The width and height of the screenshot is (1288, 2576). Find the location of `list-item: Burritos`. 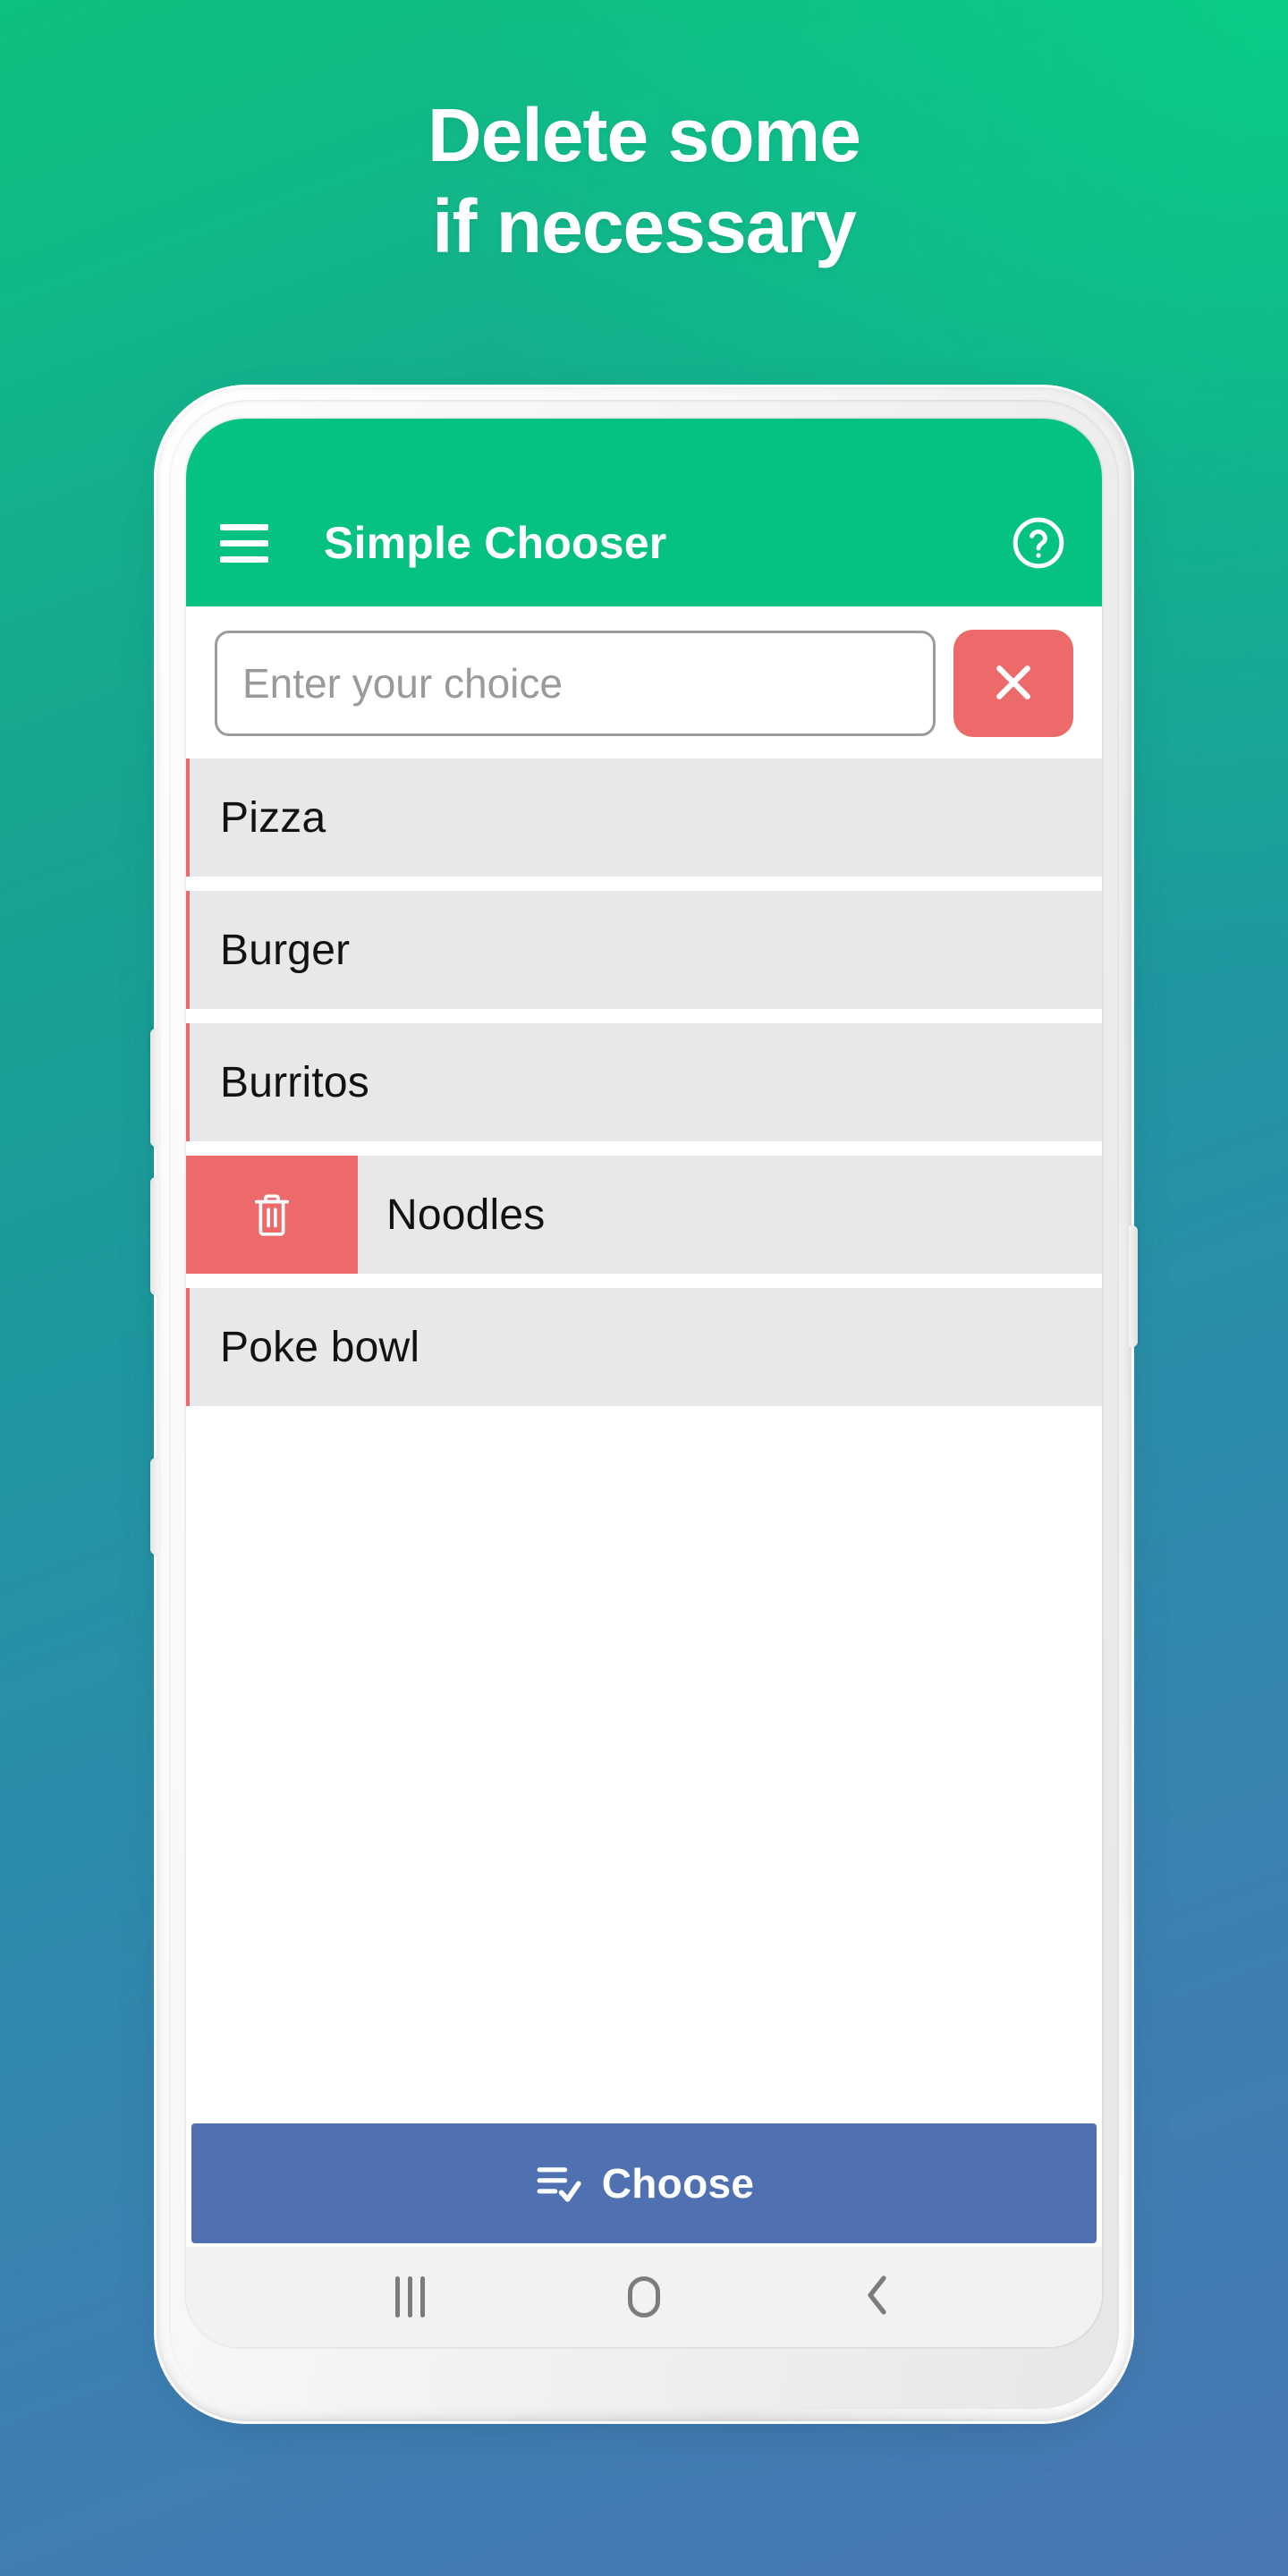

list-item: Burritos is located at coordinates (644, 1082).